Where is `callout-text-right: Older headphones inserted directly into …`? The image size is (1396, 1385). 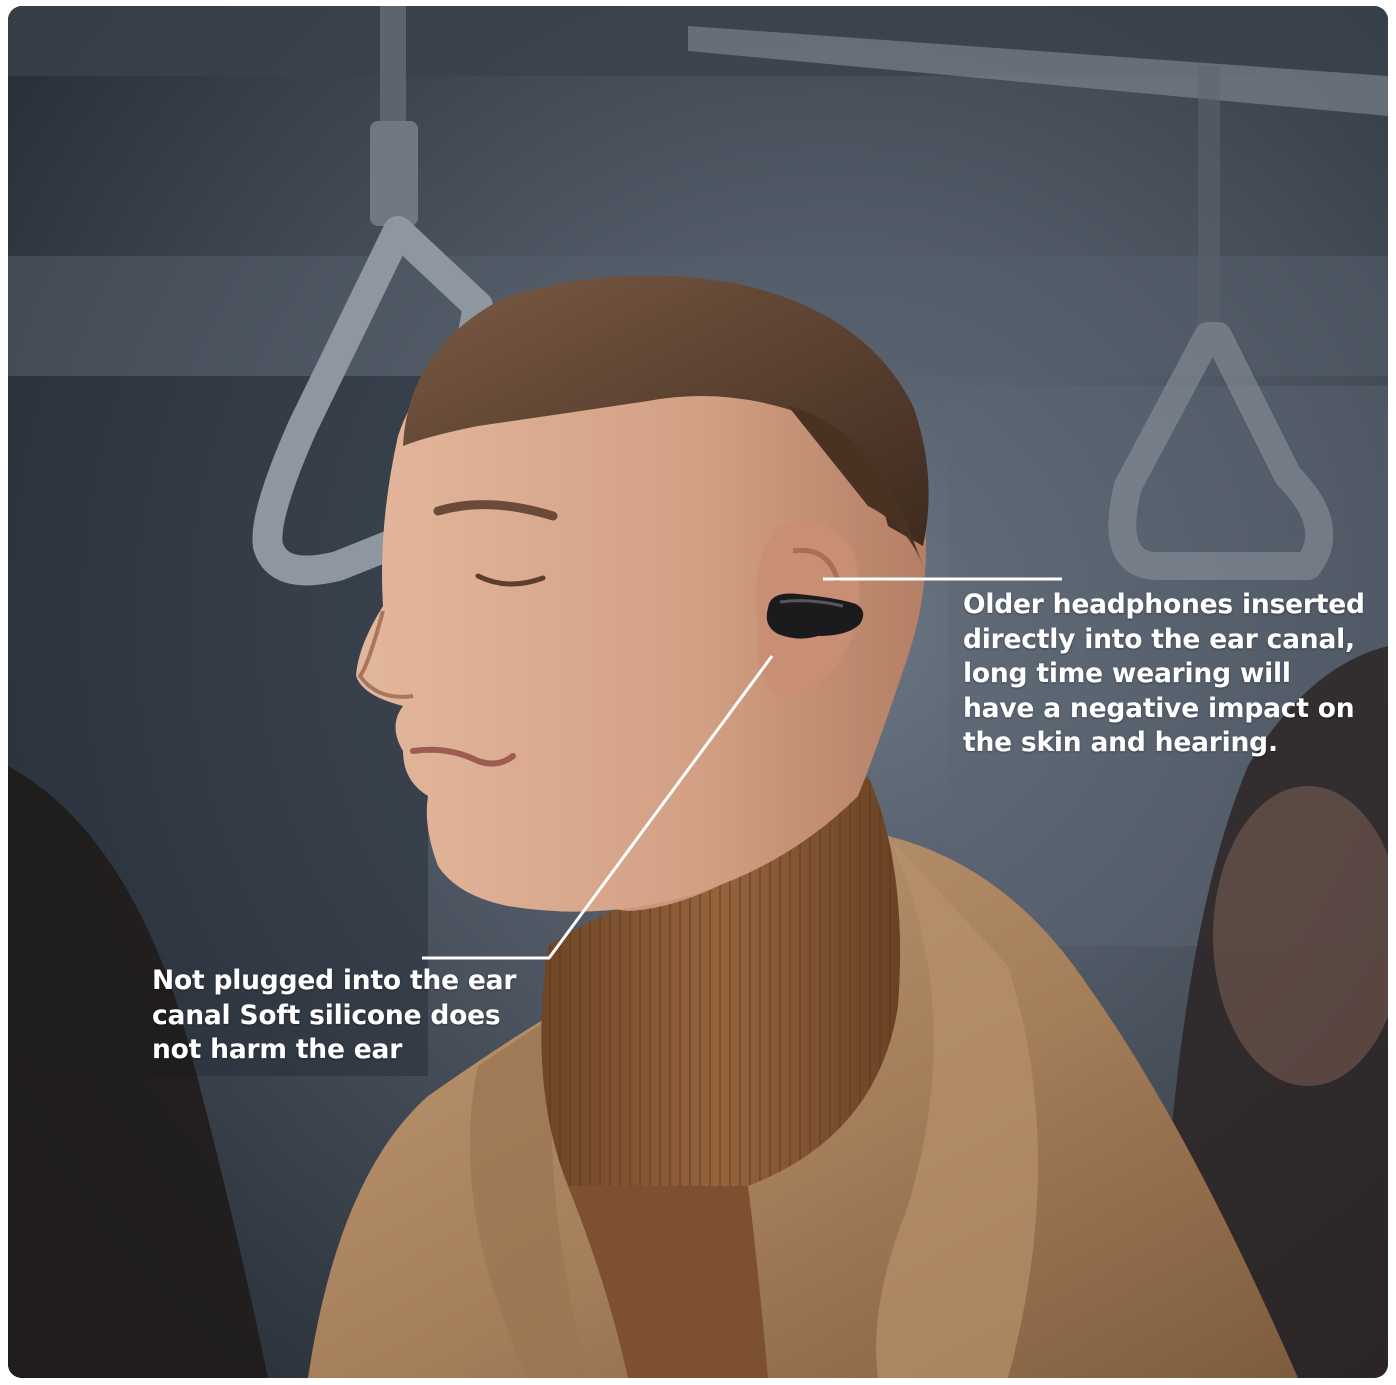
callout-text-right: Older headphones inserted directly into … is located at coordinates (1164, 673).